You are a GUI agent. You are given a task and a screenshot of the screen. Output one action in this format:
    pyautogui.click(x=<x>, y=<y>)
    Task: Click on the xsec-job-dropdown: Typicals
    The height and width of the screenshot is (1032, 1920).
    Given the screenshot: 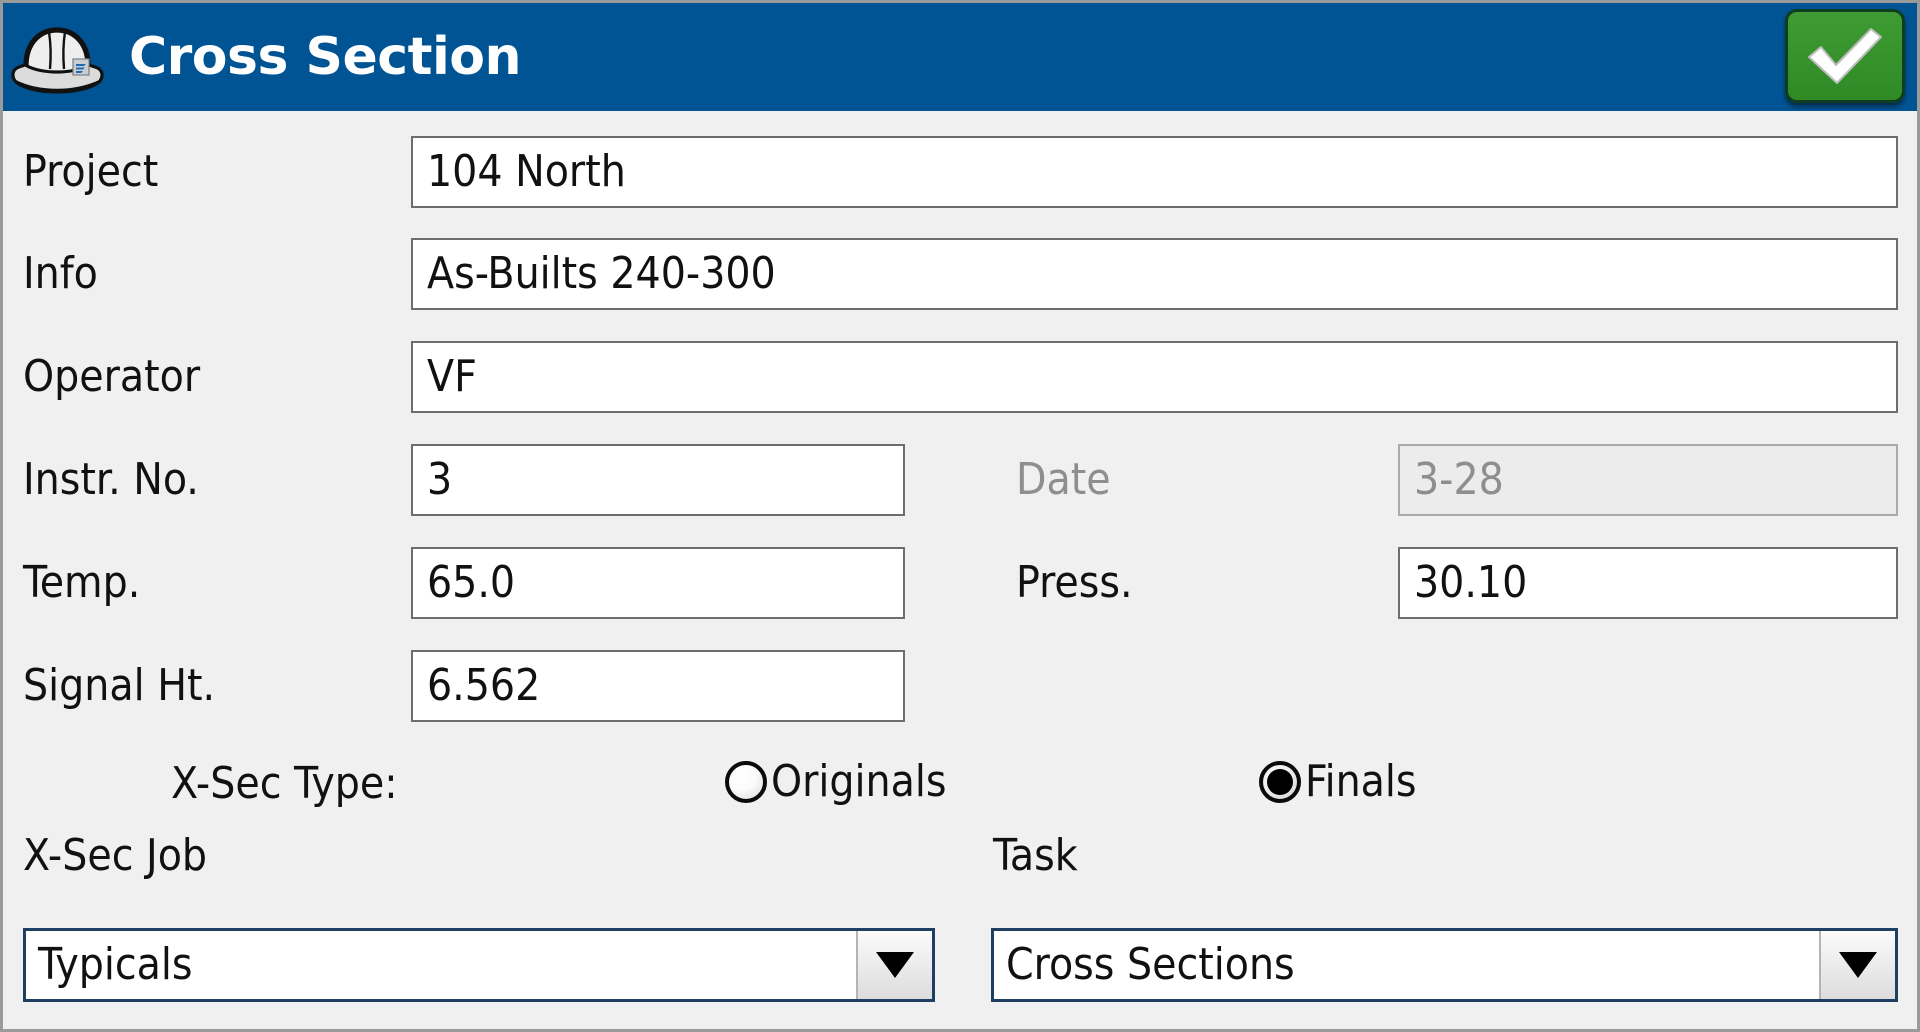 What is the action you would take?
    pyautogui.click(x=479, y=965)
    